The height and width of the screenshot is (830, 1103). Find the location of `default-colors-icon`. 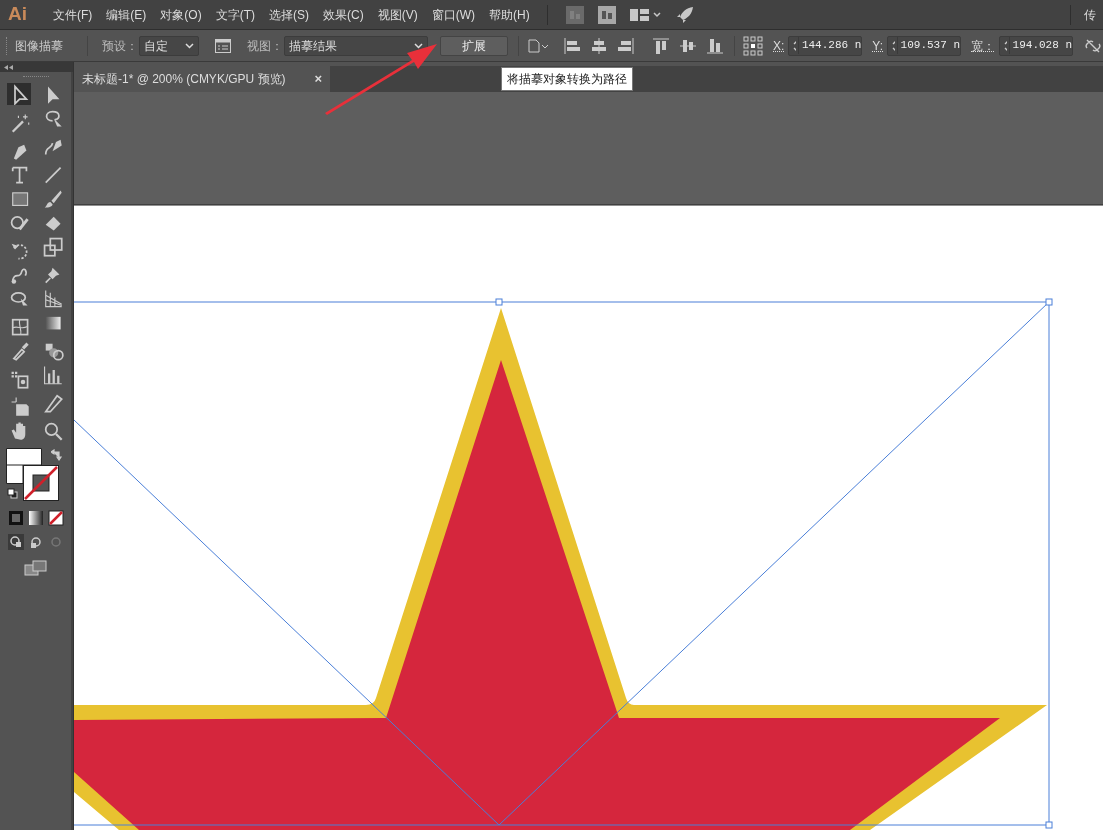

default-colors-icon is located at coordinates (12, 493).